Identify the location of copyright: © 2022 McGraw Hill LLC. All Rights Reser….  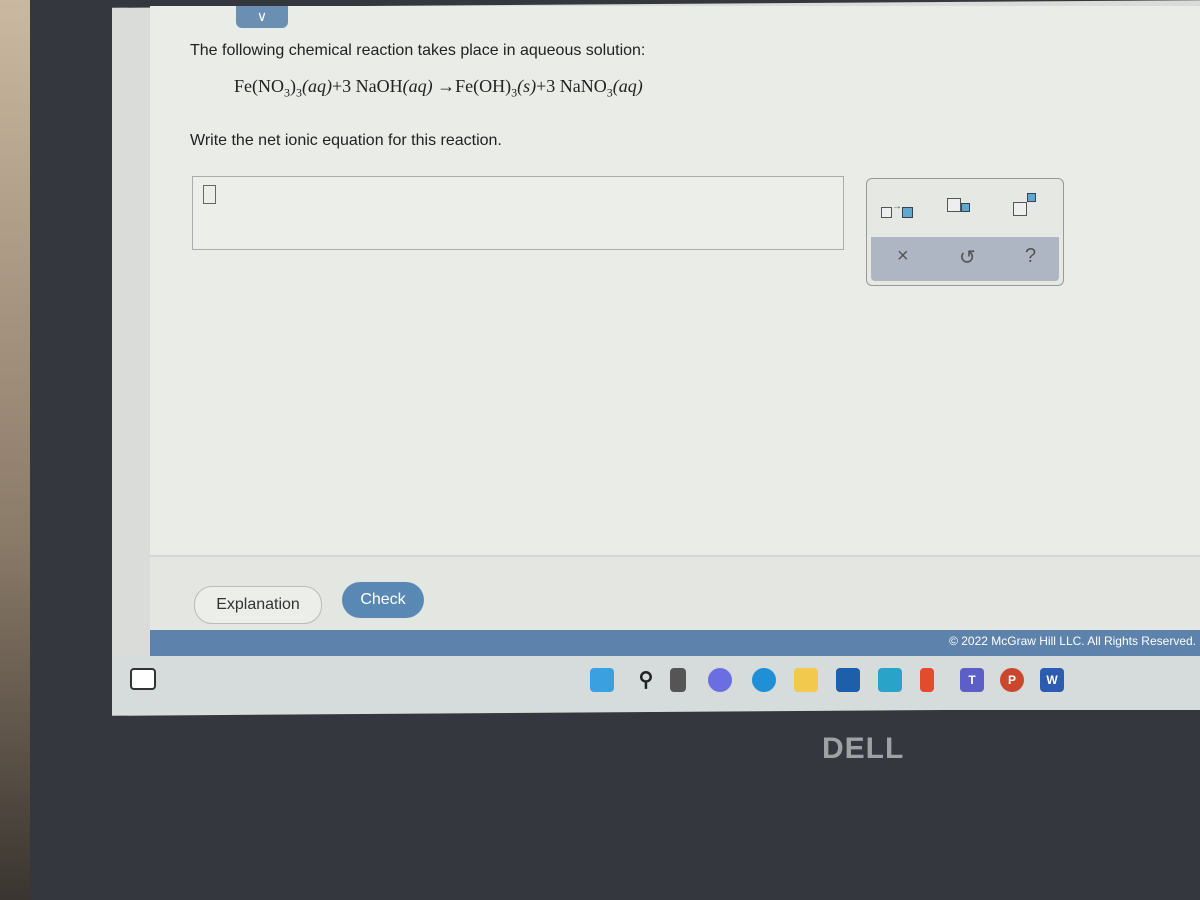
(1072, 641).